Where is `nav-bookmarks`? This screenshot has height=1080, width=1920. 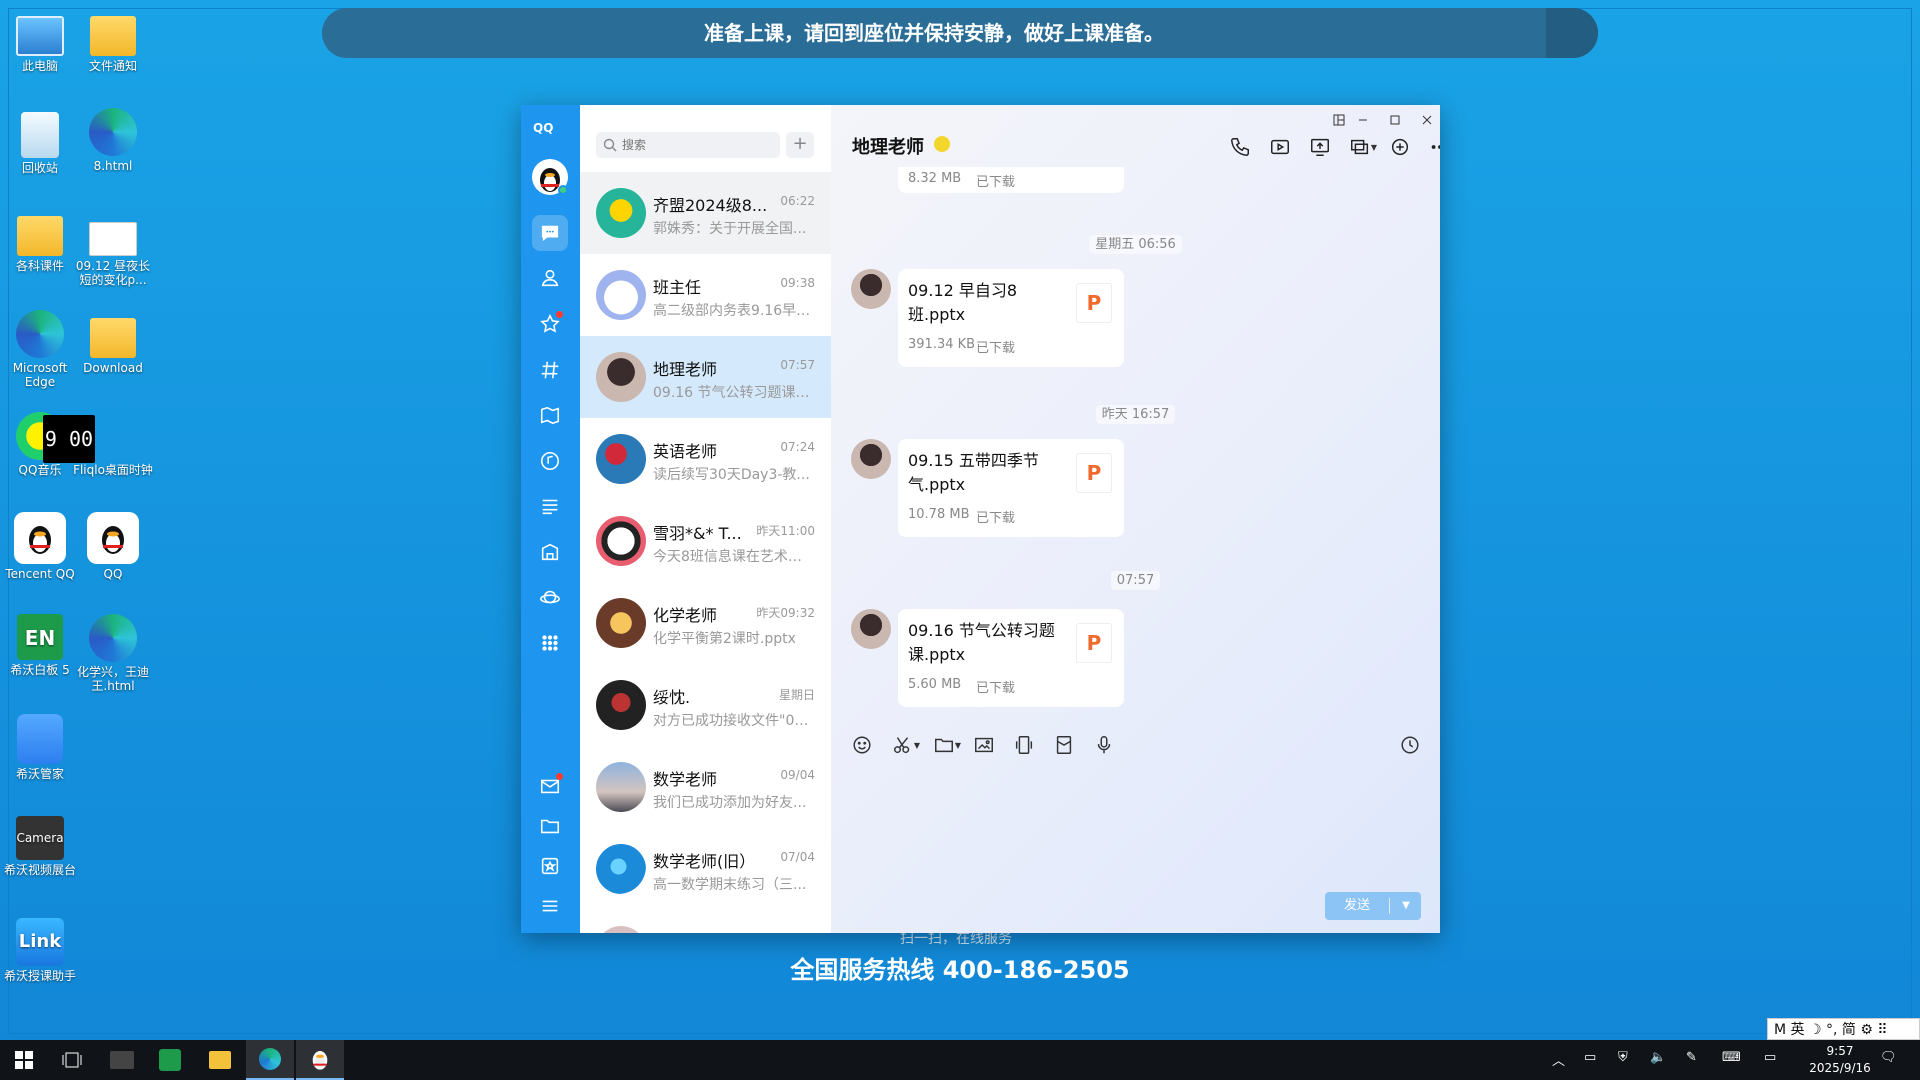
nav-bookmarks is located at coordinates (550, 866).